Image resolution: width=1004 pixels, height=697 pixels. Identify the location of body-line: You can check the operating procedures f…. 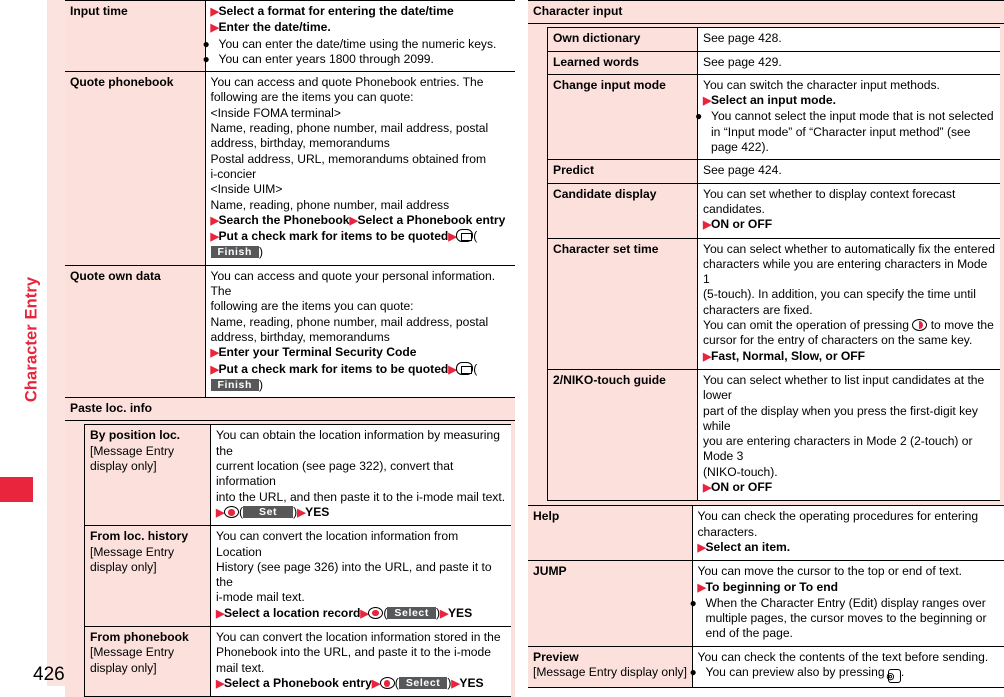
(838, 516).